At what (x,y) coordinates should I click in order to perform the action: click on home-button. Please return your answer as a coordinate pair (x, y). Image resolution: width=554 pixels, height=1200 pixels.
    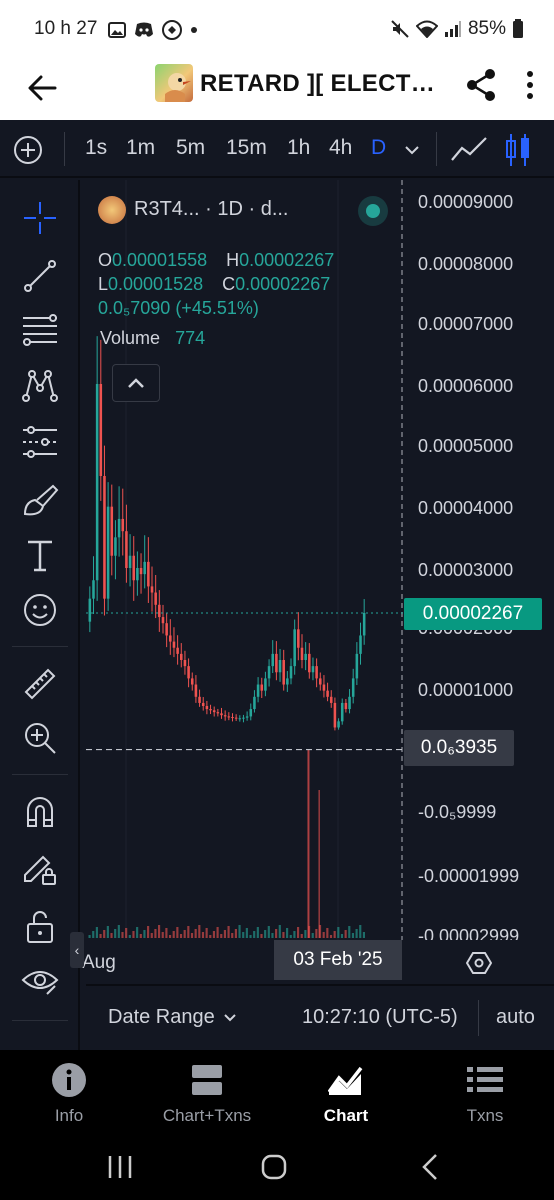
    Looking at the image, I should click on (274, 1167).